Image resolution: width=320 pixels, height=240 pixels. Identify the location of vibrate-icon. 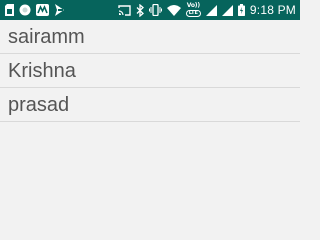
(155, 10).